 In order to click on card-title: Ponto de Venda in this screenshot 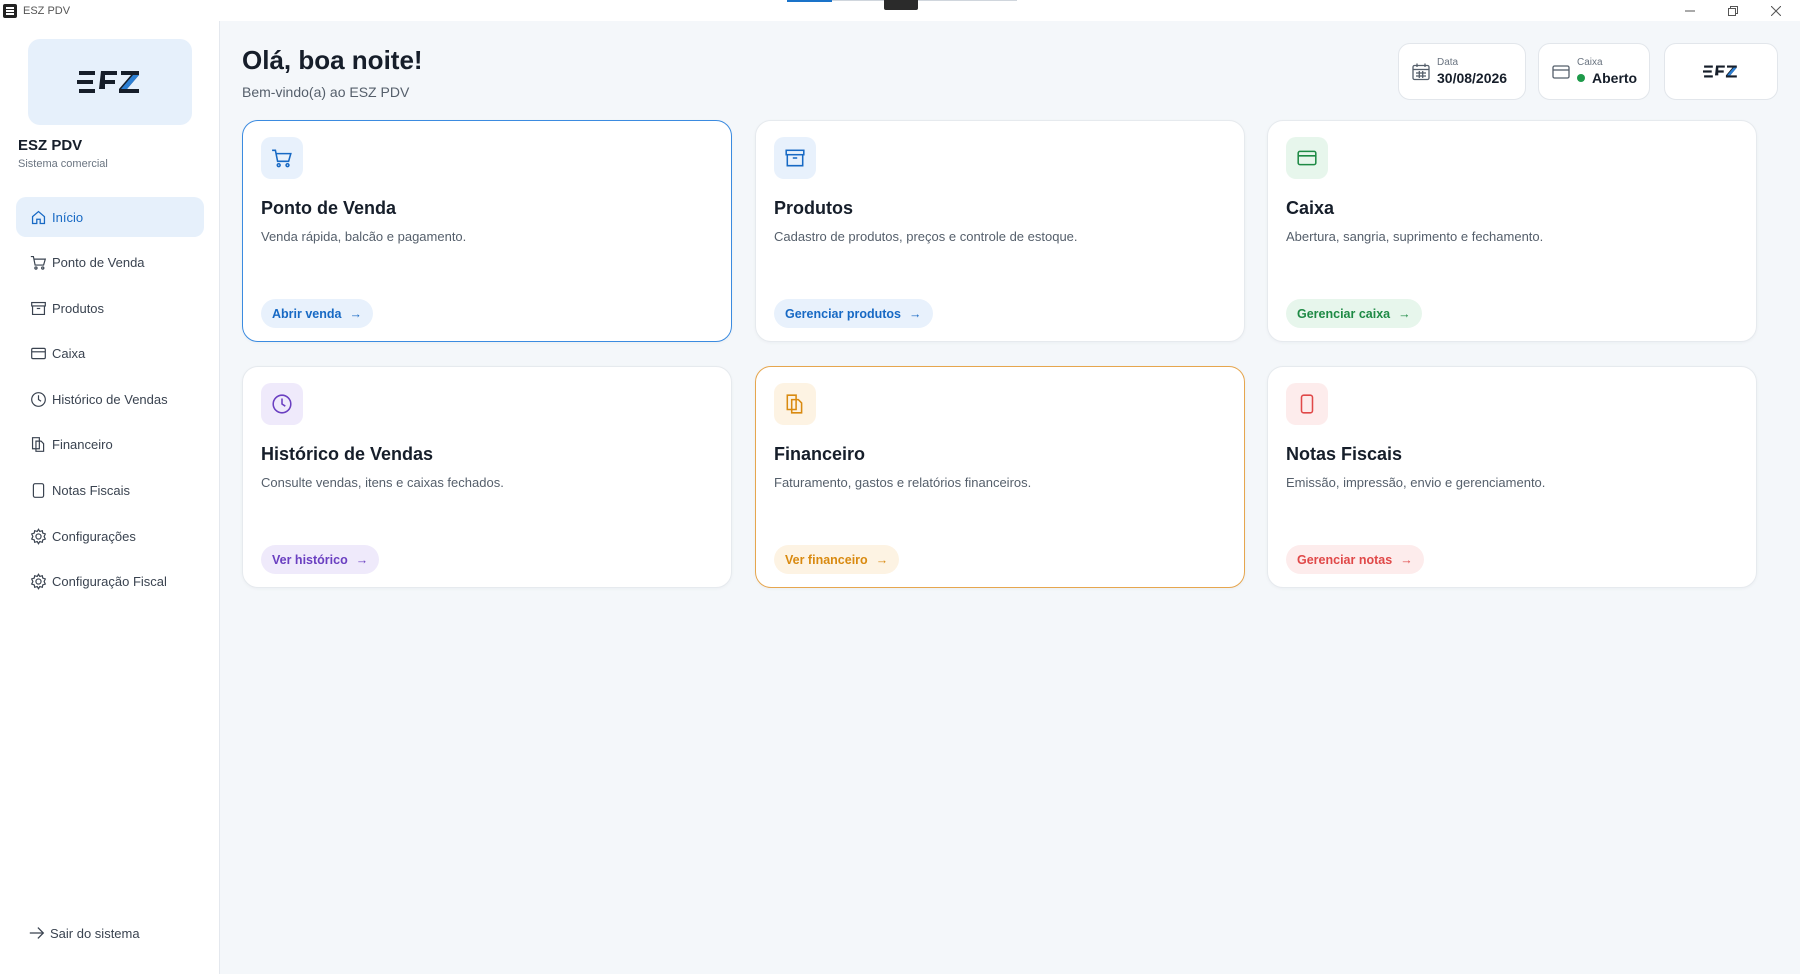, I will do `click(329, 208)`.